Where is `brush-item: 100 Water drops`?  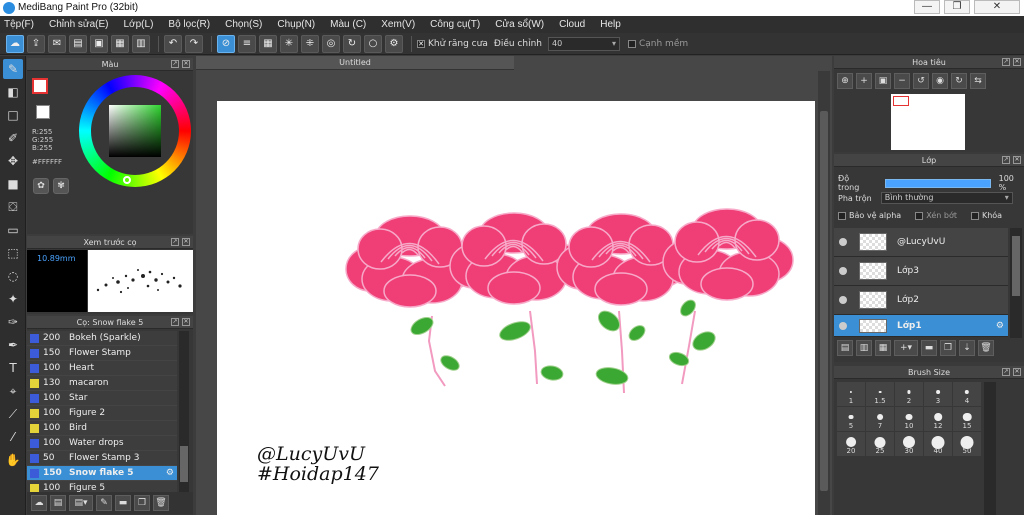
brush-item: 100 Water drops is located at coordinates (102, 443).